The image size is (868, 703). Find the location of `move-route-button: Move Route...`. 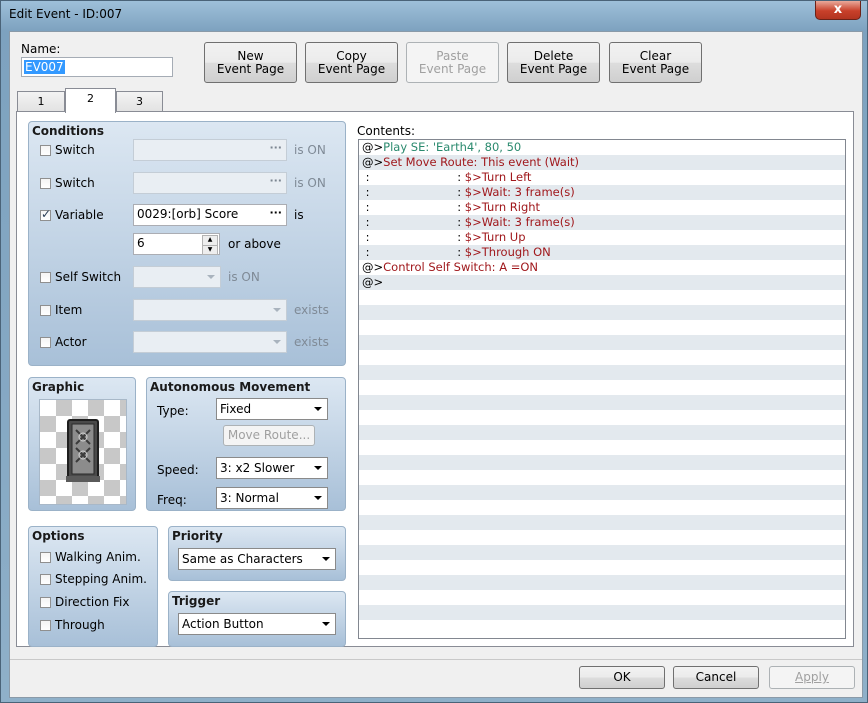

move-route-button: Move Route... is located at coordinates (269, 435).